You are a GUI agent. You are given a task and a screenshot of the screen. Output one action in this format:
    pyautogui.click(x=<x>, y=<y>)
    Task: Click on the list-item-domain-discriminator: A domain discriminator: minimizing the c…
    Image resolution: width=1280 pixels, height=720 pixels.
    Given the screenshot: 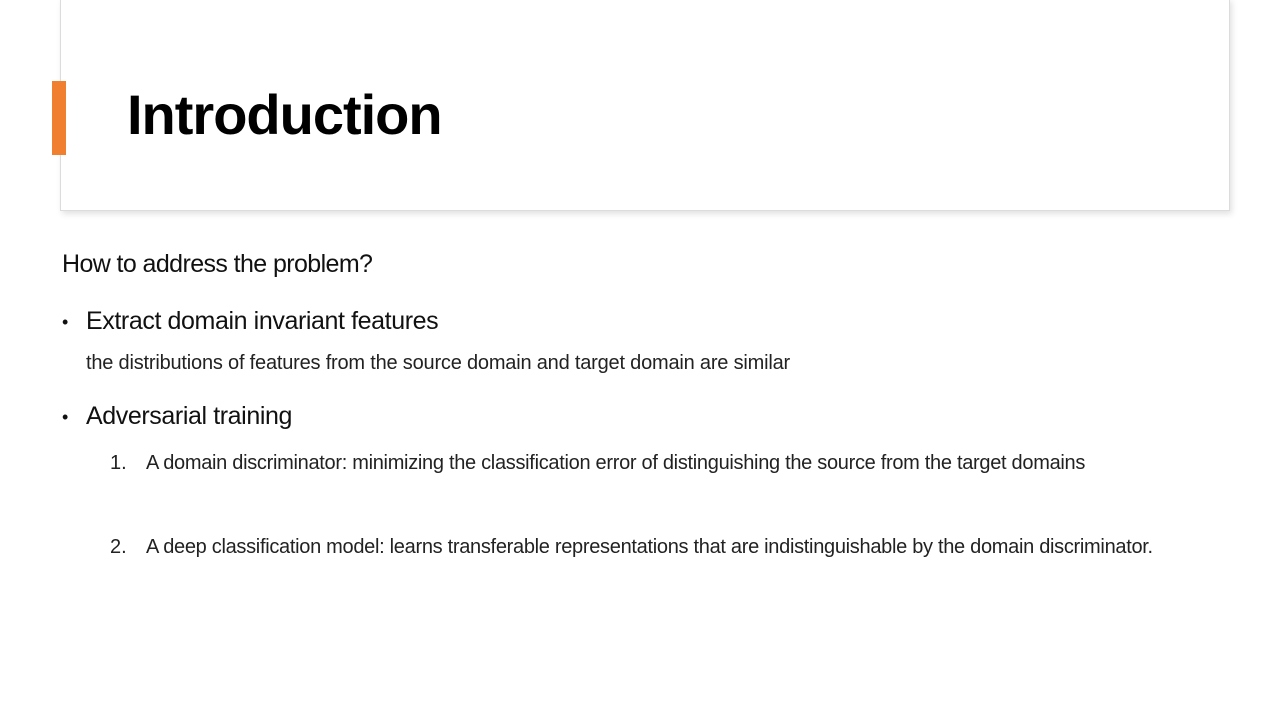 What is the action you would take?
    pyautogui.click(x=616, y=463)
    